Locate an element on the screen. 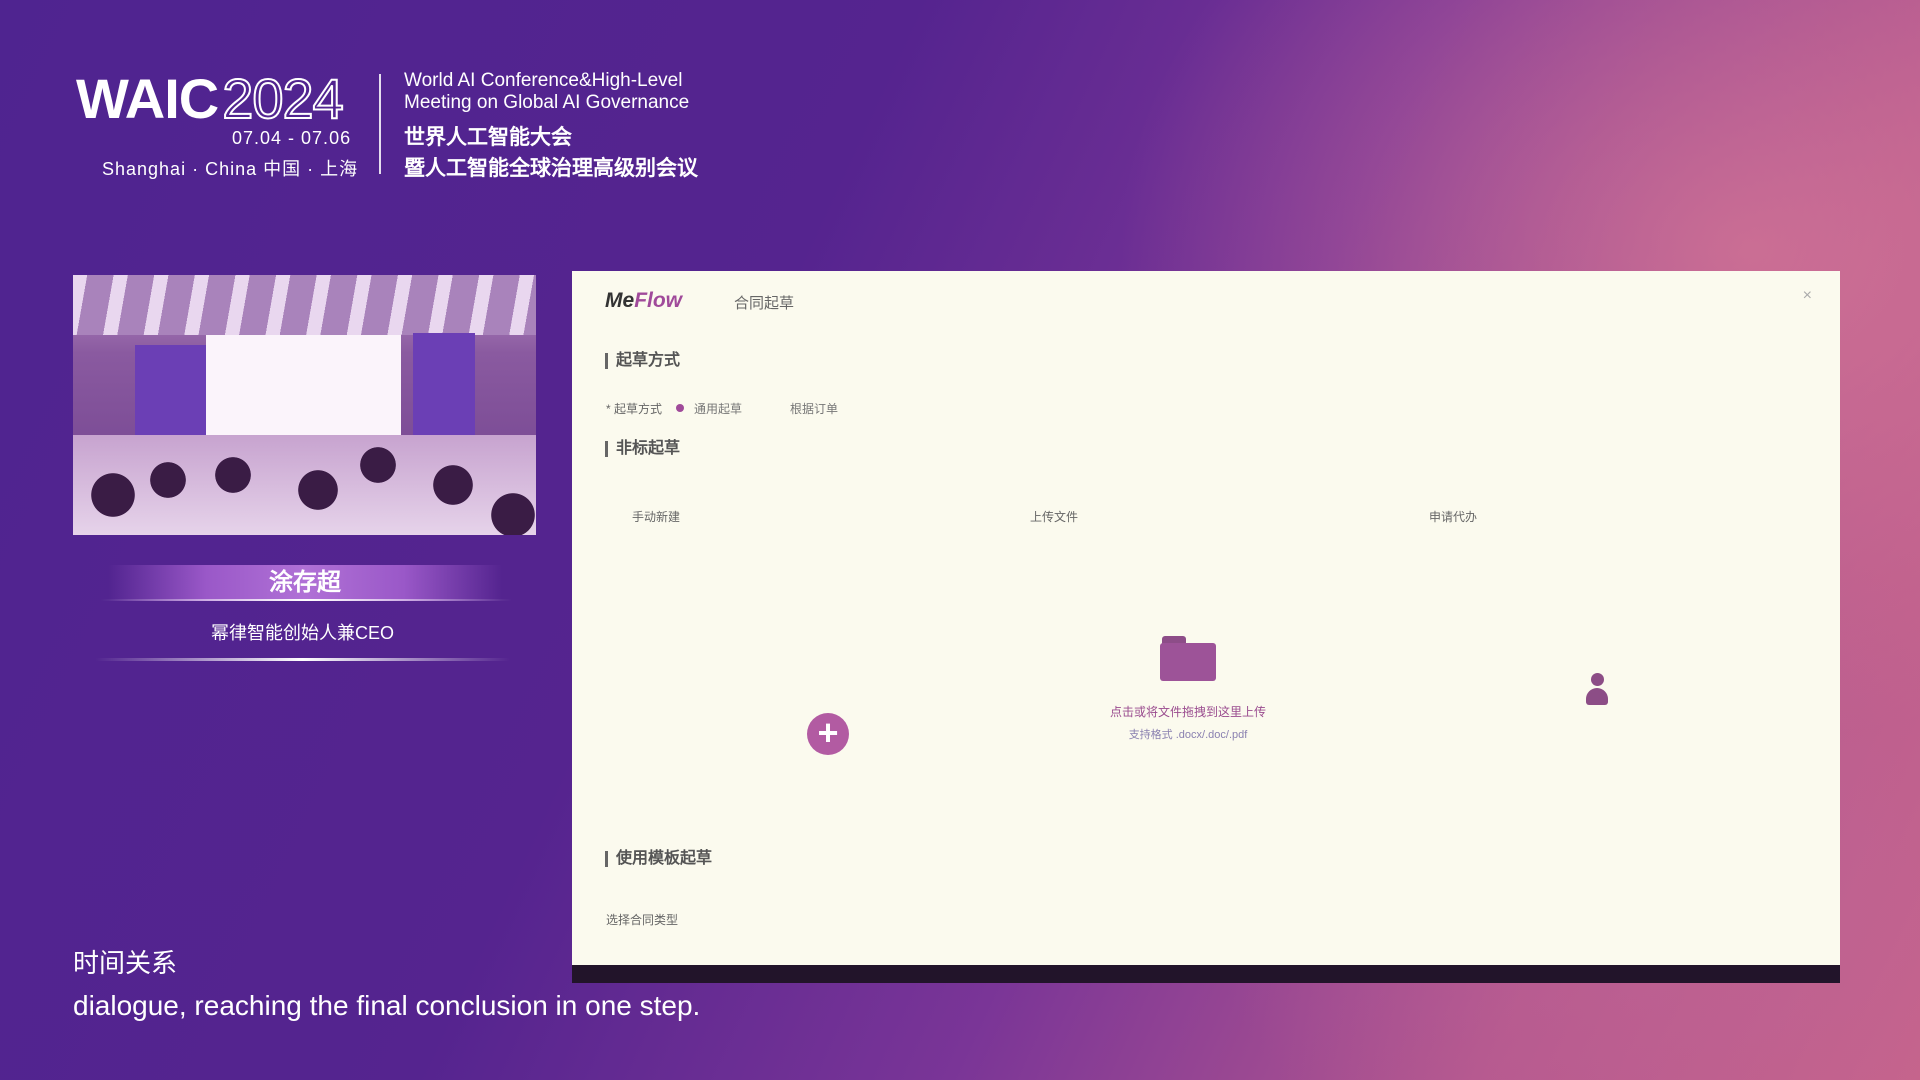 This screenshot has height=1080, width=1920. option-general-draft: 通用起草 is located at coordinates (718, 408).